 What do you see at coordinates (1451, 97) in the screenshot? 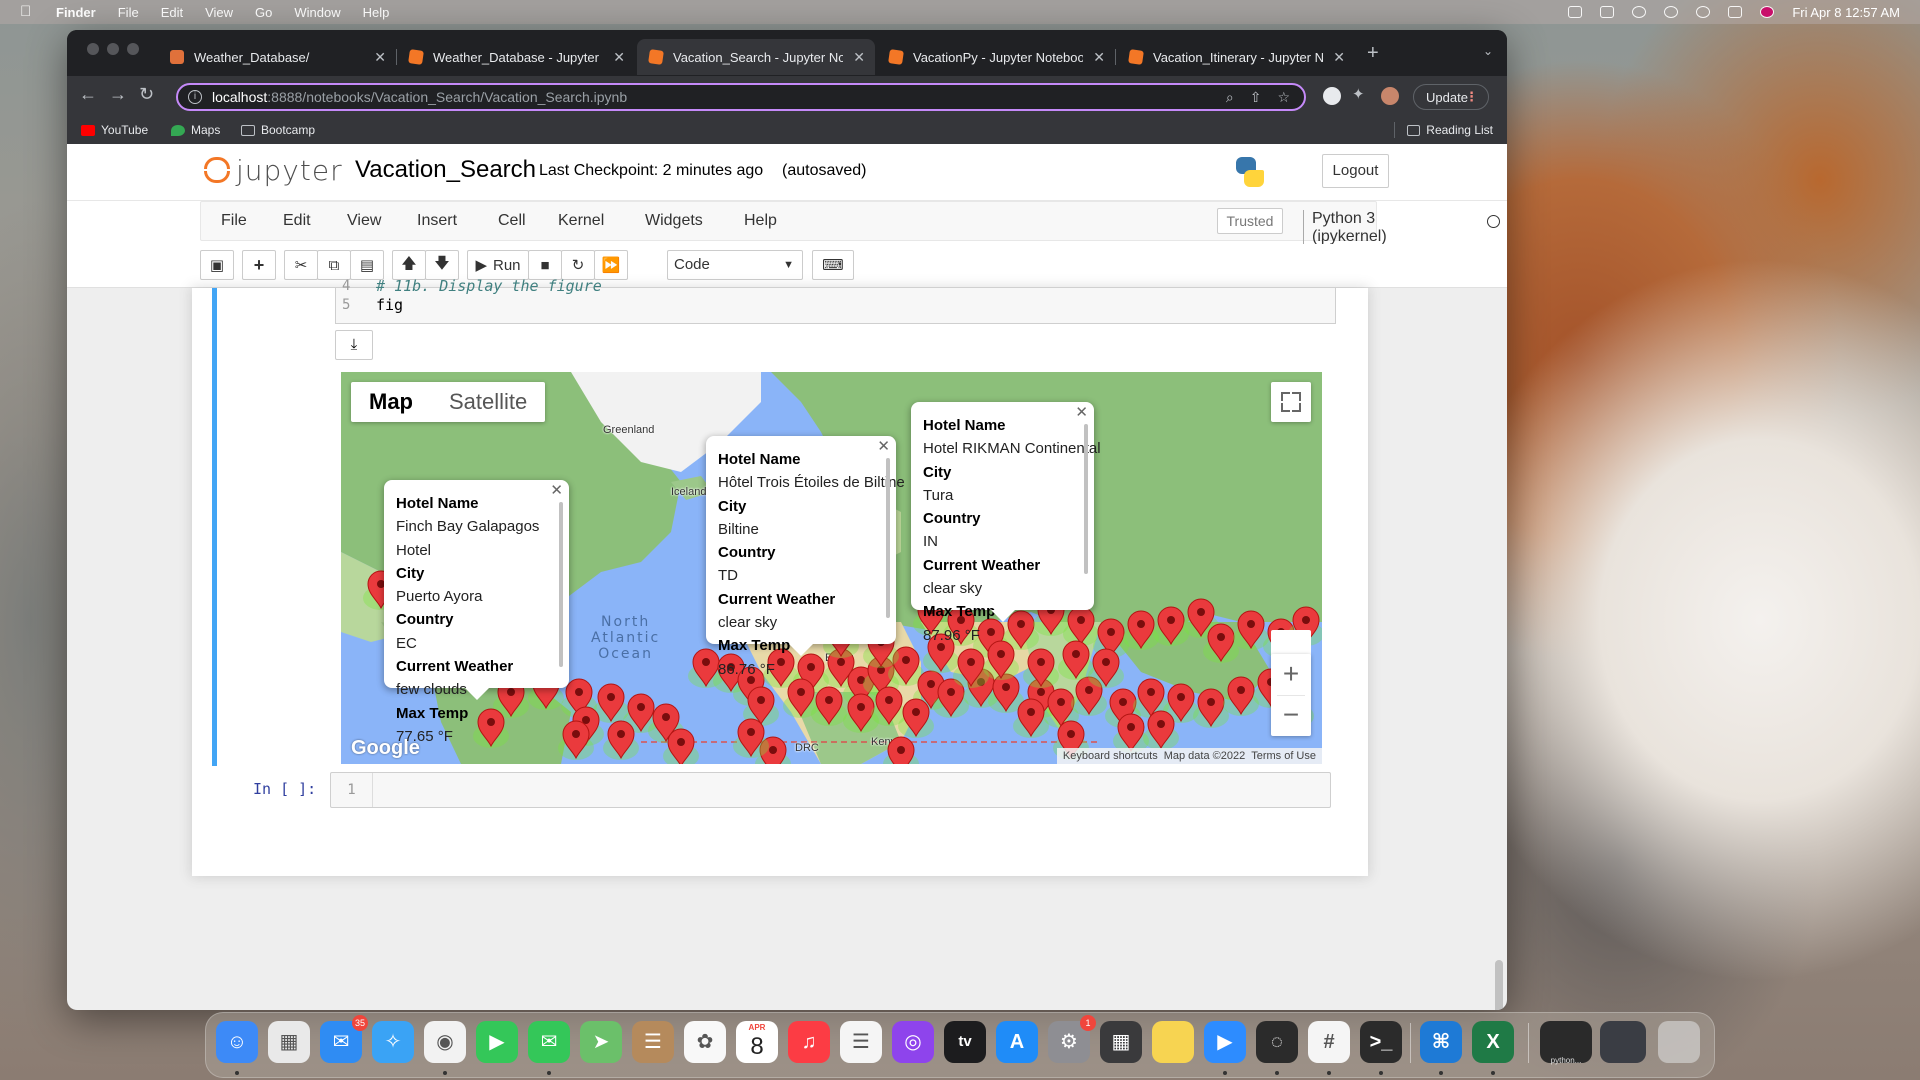
I see `update-button: Update ⋮` at bounding box center [1451, 97].